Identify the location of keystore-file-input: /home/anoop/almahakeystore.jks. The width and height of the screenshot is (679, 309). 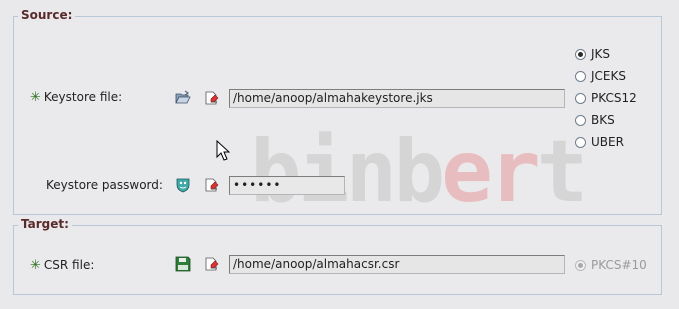
(397, 98).